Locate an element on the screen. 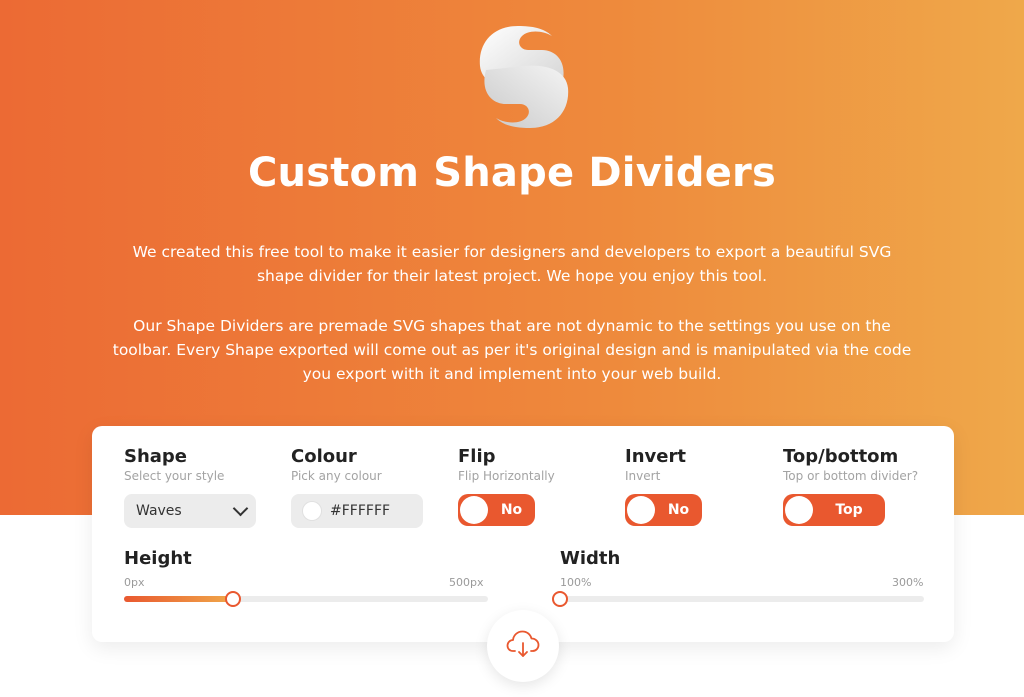 Image resolution: width=1024 pixels, height=697 pixels. cloud-download-icon is located at coordinates (523, 646).